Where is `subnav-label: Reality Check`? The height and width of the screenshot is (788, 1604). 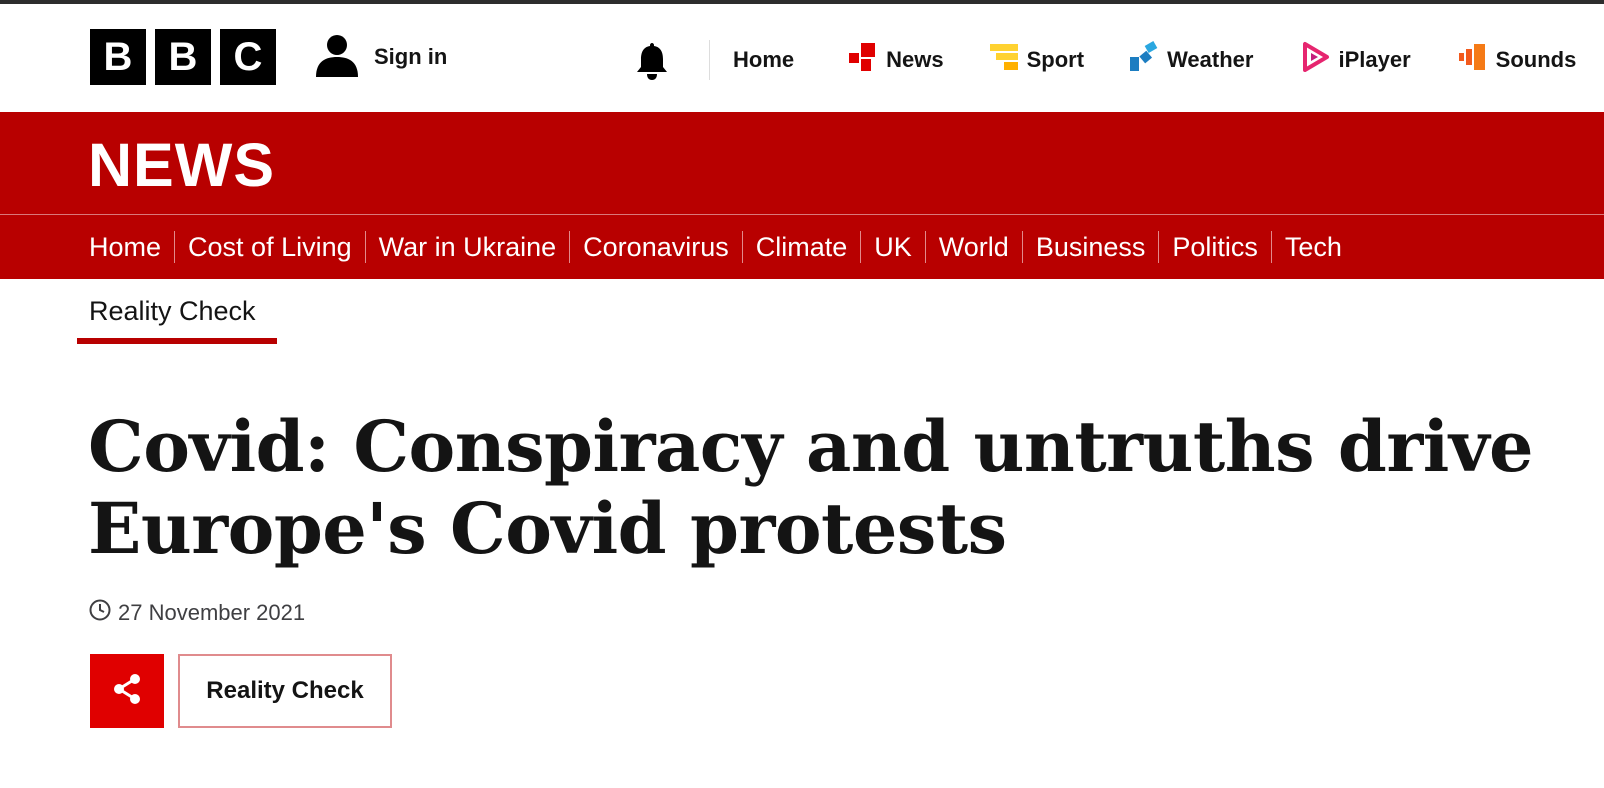
subnav-label: Reality Check is located at coordinates (172, 311).